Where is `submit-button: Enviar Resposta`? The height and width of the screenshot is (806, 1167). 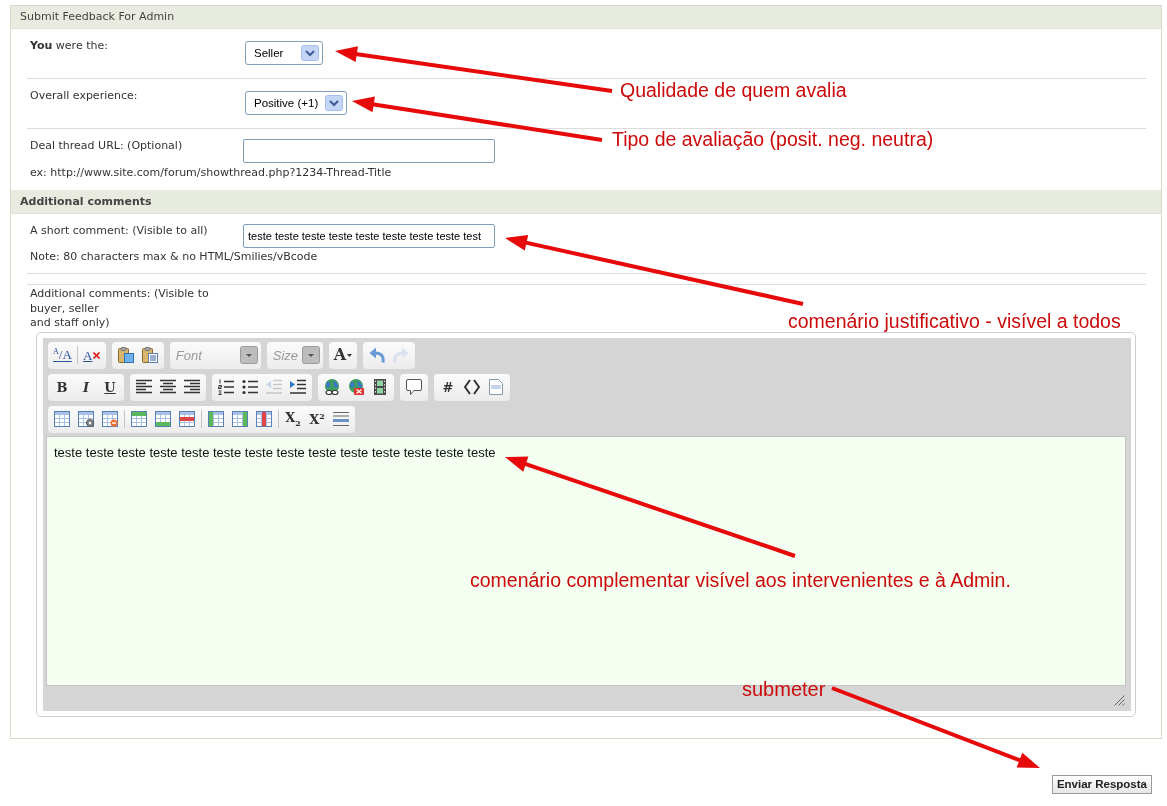
submit-button: Enviar Resposta is located at coordinates (1101, 784).